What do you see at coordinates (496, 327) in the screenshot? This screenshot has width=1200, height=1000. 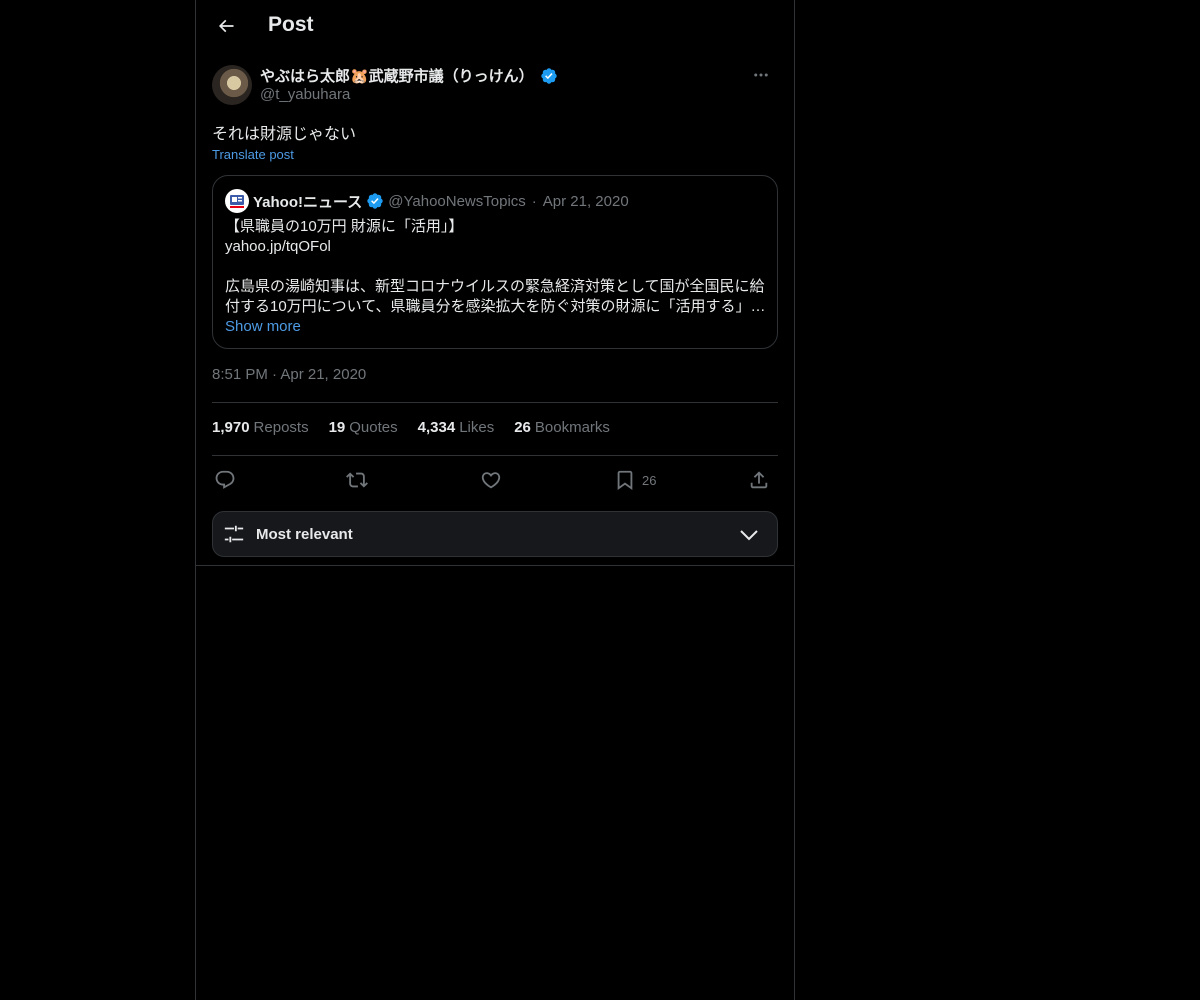 I see `show-more-link: Show more` at bounding box center [496, 327].